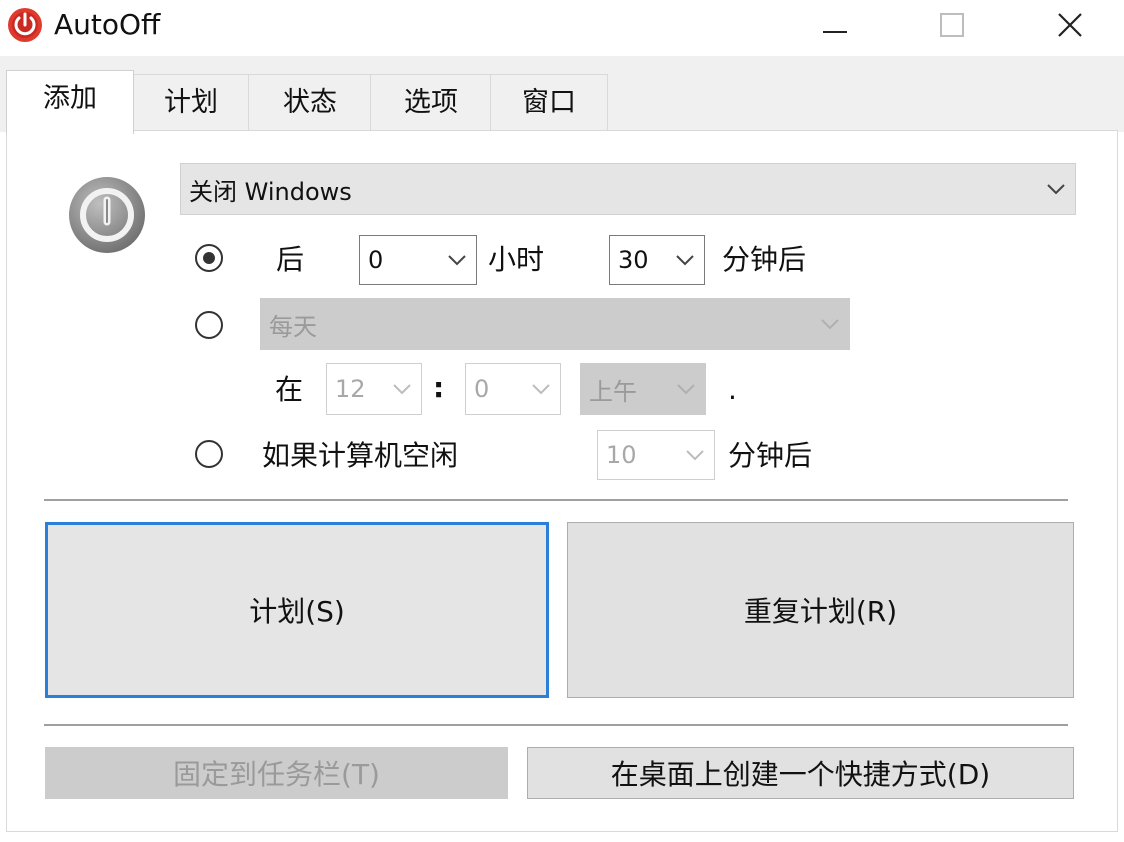  I want to click on schedule-button: 计划(S), so click(297, 610).